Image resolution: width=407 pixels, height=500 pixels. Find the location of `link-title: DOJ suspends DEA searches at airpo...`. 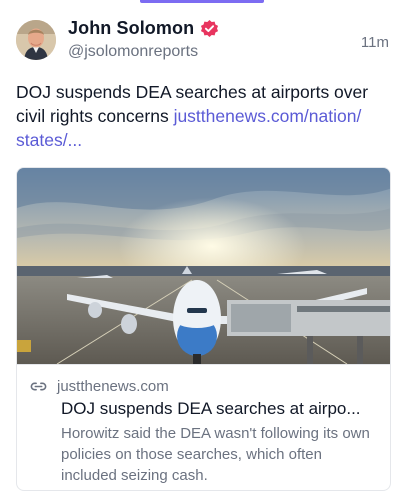

link-title: DOJ suspends DEA searches at airpo... is located at coordinates (222, 409).